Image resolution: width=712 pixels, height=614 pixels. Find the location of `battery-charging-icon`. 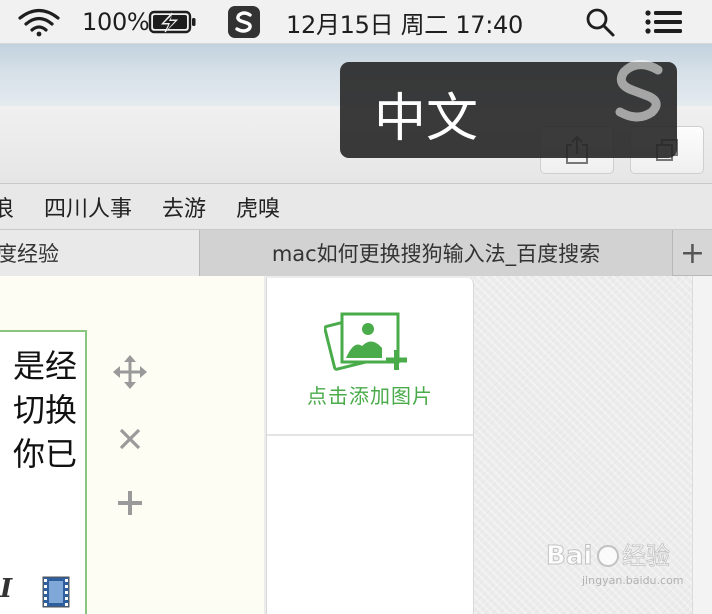

battery-charging-icon is located at coordinates (173, 22).